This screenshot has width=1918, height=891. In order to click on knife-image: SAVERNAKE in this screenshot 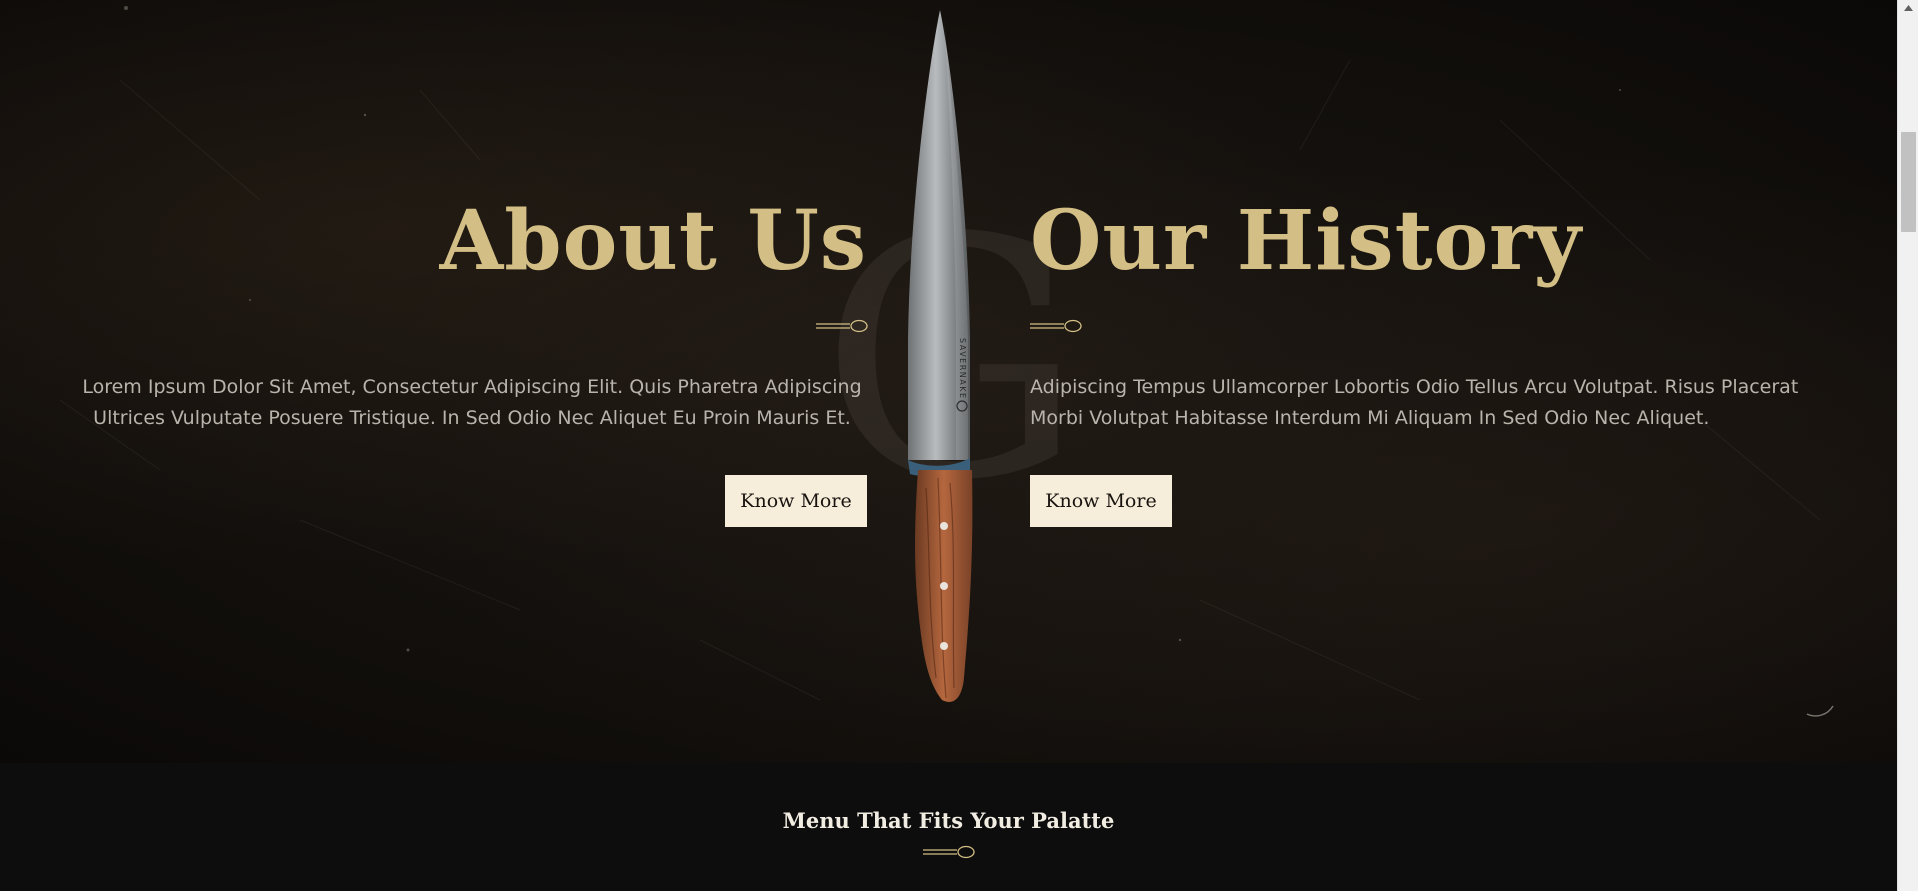, I will do `click(940, 356)`.